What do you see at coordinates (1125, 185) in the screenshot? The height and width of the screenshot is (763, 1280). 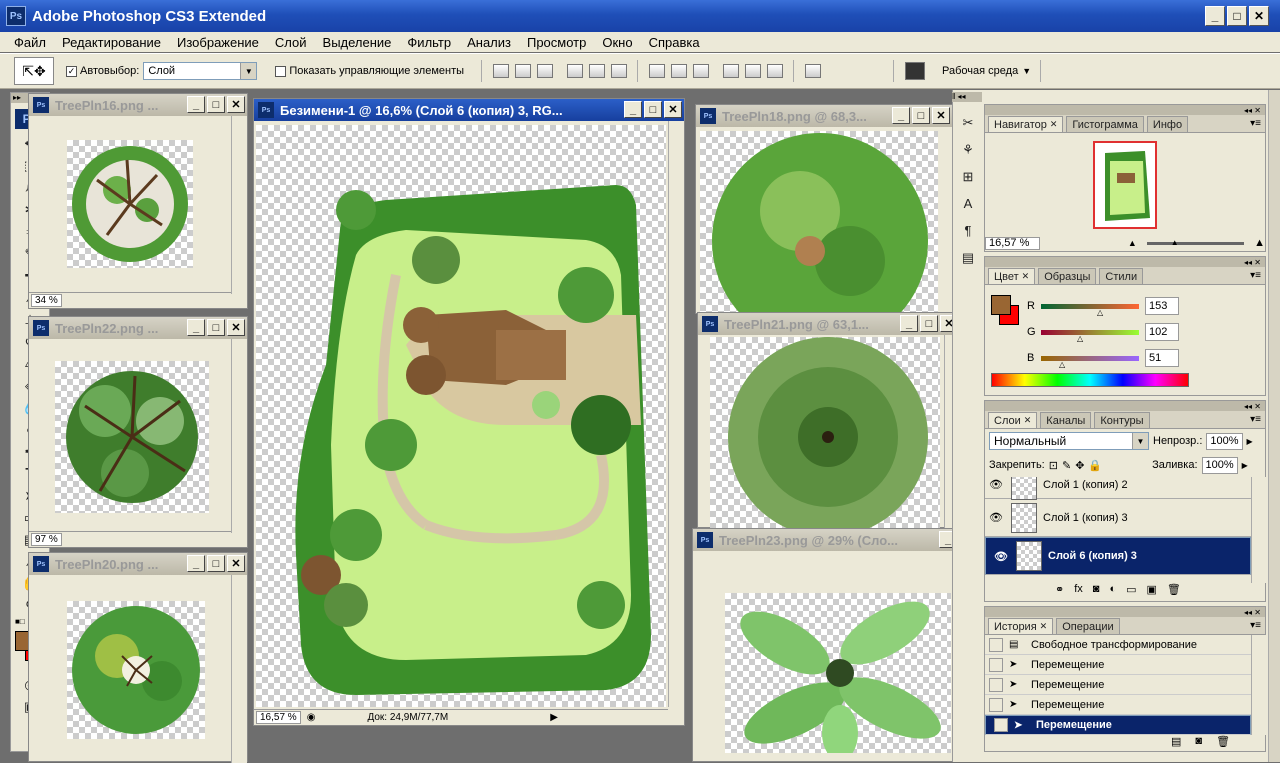 I see `navigator-preview` at bounding box center [1125, 185].